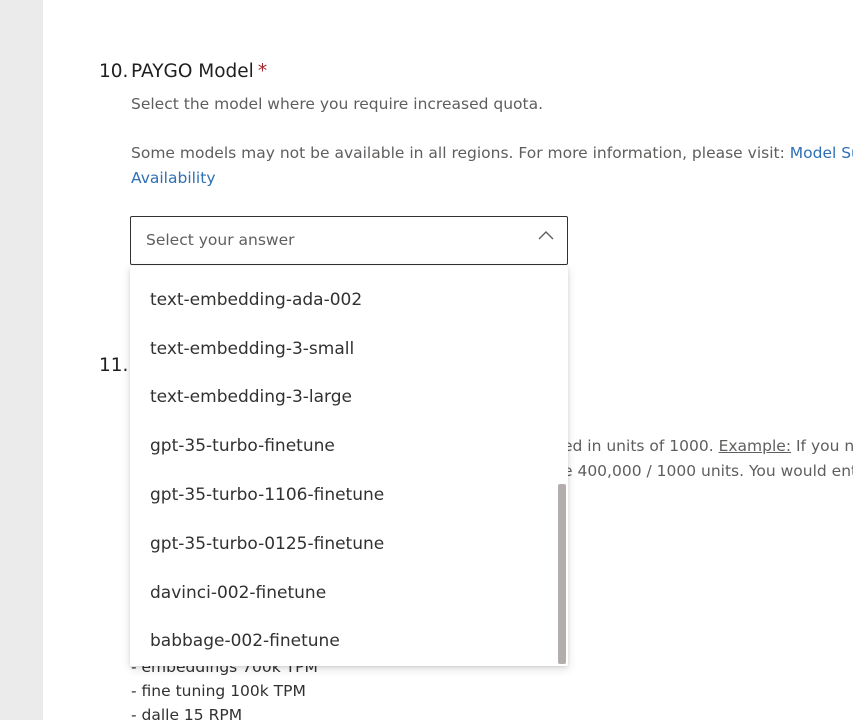 The image size is (853, 720). What do you see at coordinates (343, 641) in the screenshot?
I see `option-babbage-002-finetune: babbage-002-finetune` at bounding box center [343, 641].